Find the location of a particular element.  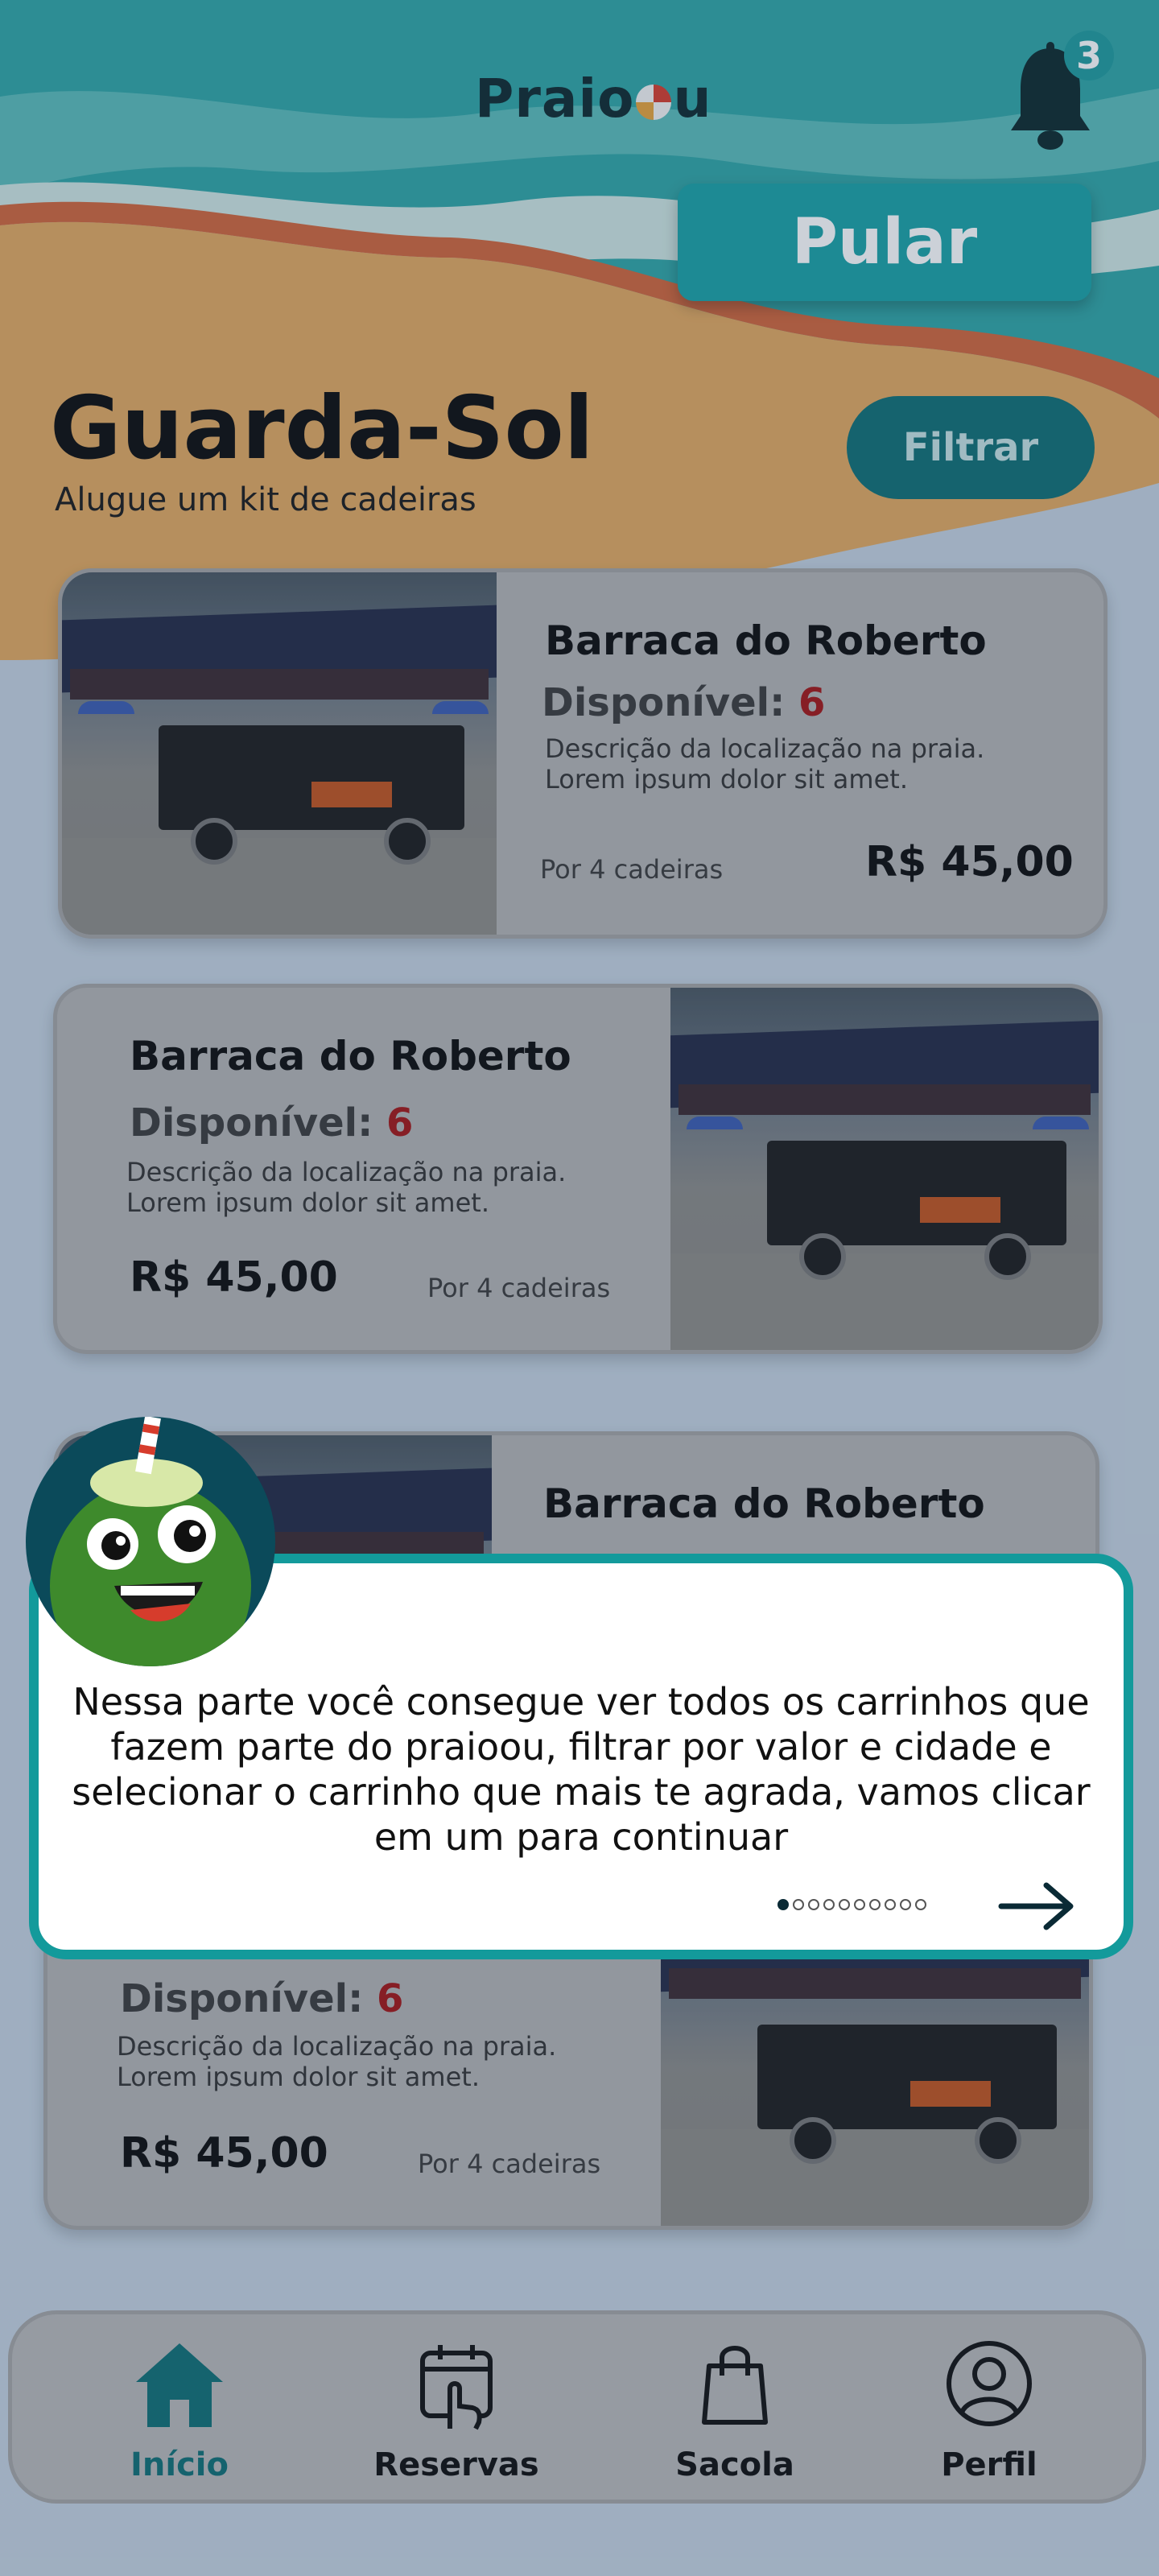

arrow-right-icon is located at coordinates (1036, 1906).